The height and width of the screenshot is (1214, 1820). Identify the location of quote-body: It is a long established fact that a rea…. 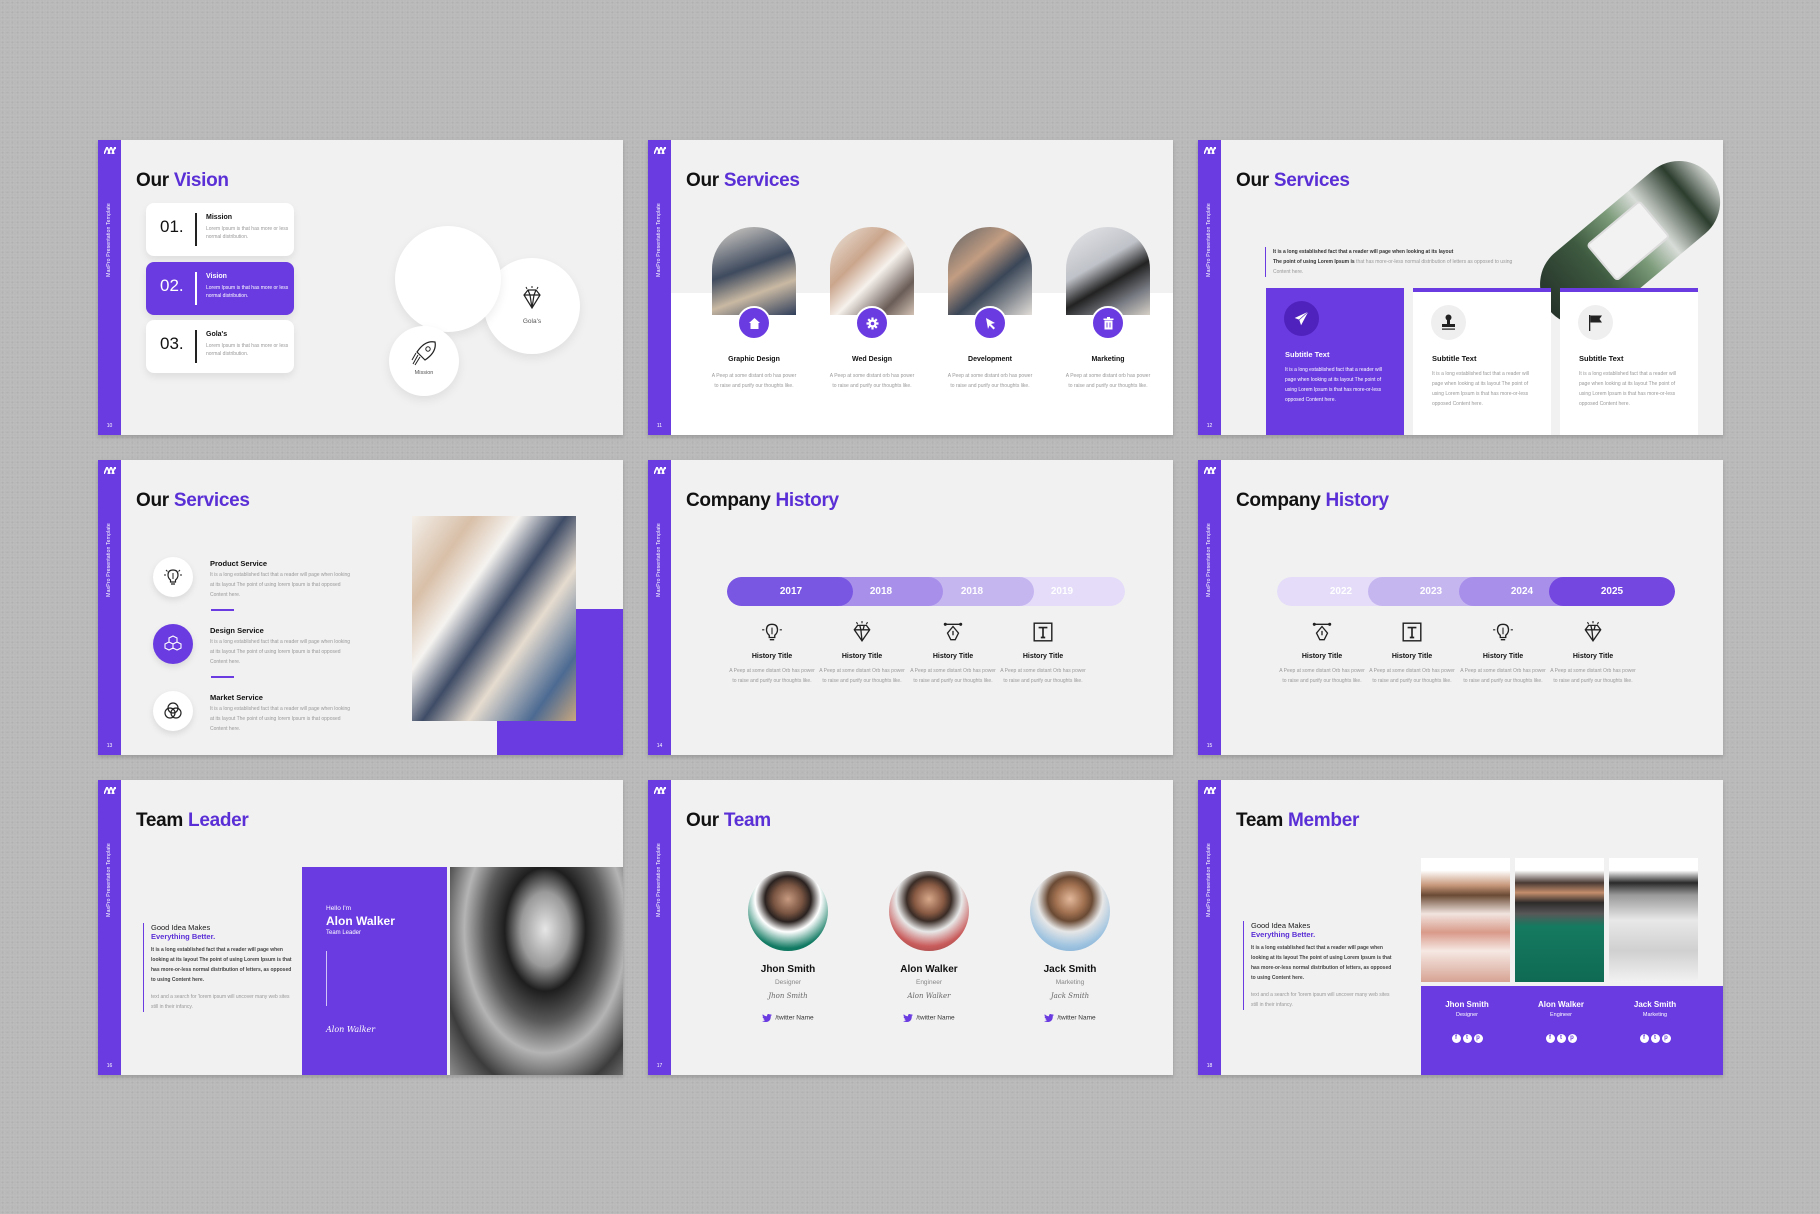
(221, 965).